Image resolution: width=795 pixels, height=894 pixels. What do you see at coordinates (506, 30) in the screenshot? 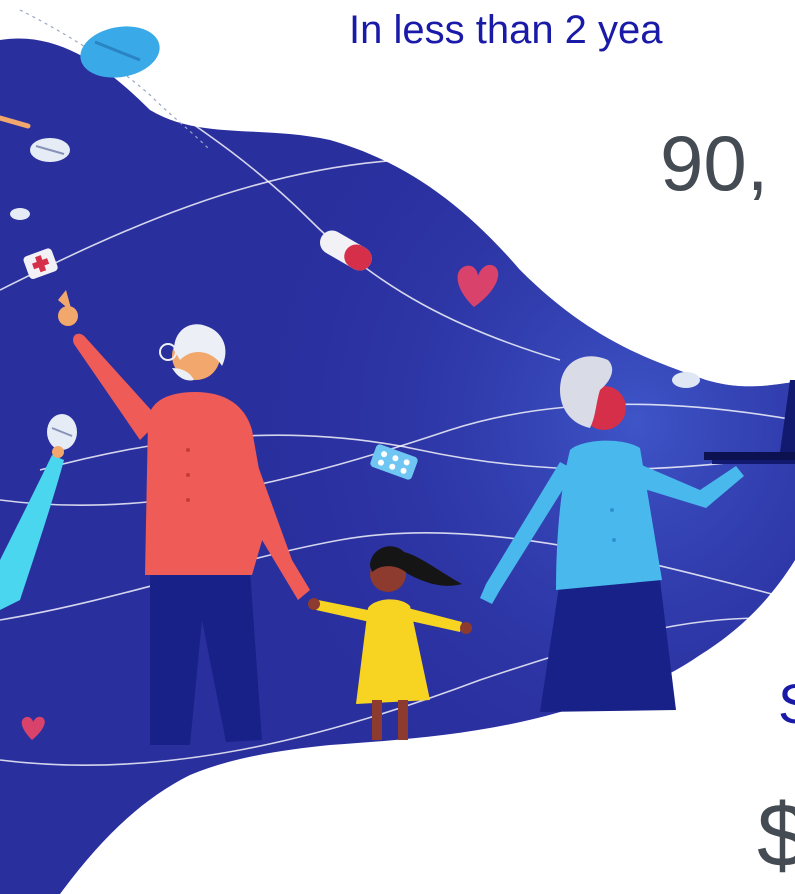
I see `headline: In less than 2 yea` at bounding box center [506, 30].